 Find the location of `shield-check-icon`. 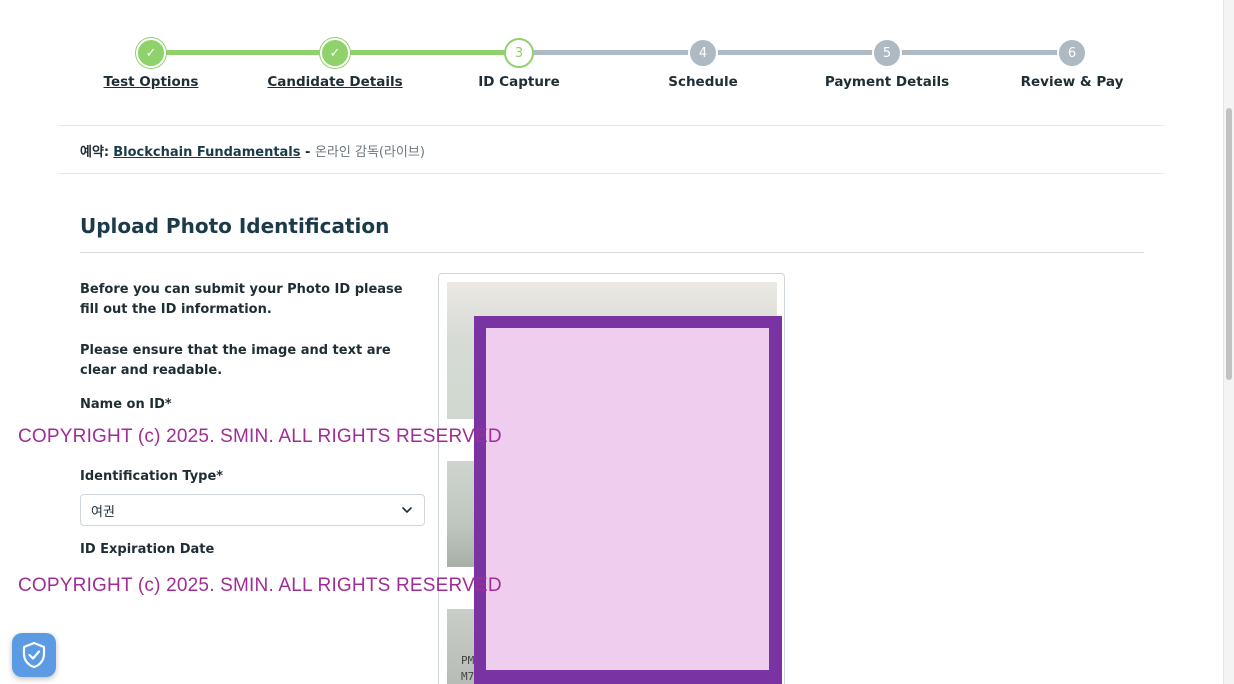

shield-check-icon is located at coordinates (34, 655).